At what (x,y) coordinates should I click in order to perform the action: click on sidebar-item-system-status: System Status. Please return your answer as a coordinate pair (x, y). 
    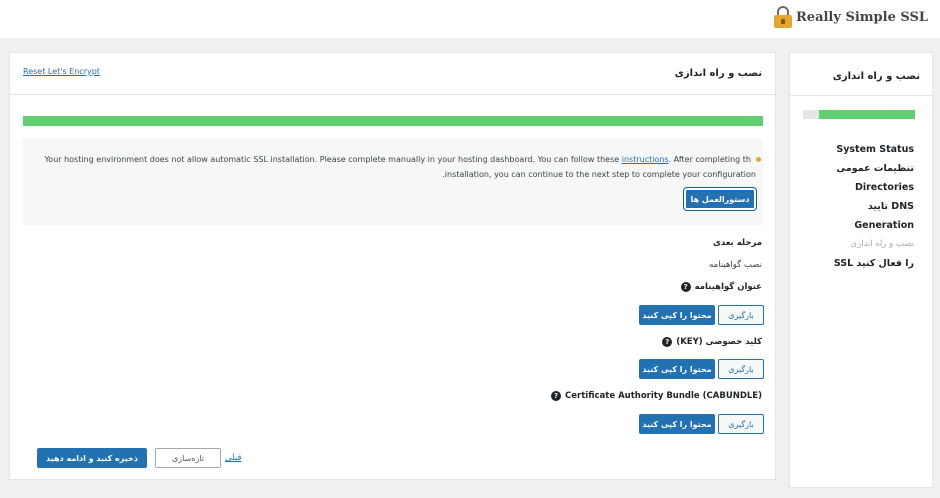
    Looking at the image, I should click on (874, 152).